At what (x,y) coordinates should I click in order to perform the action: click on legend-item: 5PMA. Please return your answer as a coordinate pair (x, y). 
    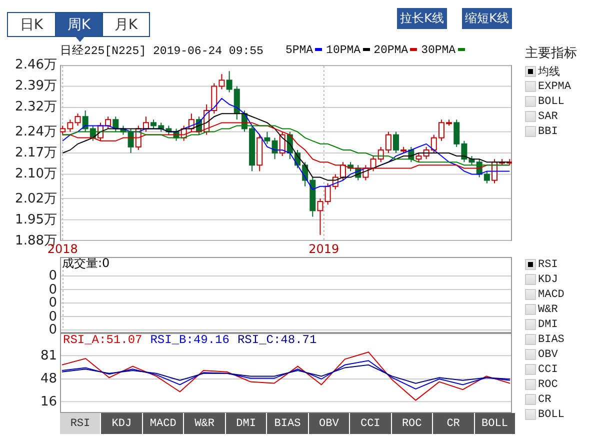
    Looking at the image, I should click on (303, 50).